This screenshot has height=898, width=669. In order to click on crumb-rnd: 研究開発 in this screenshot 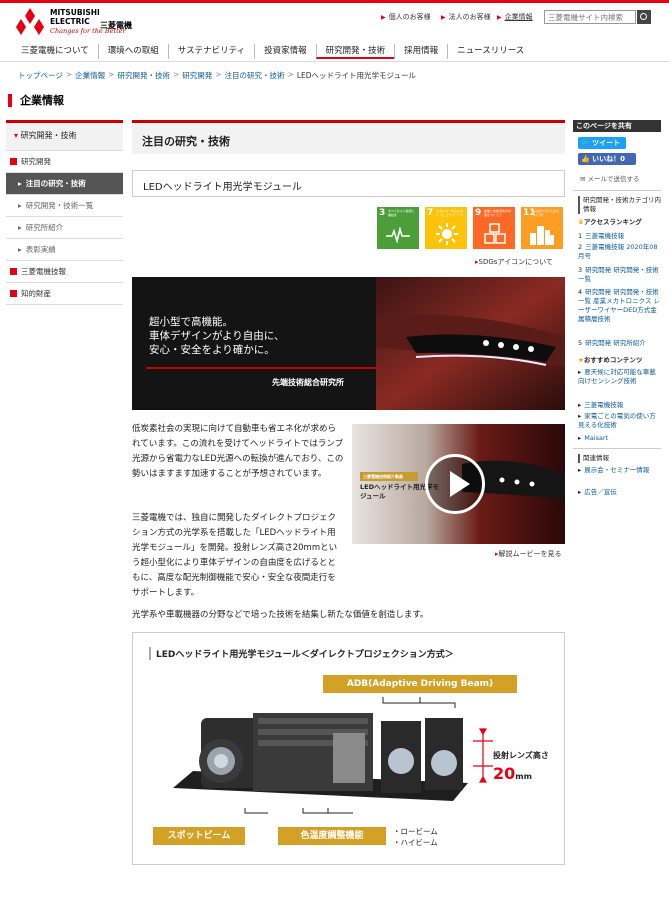, I will do `click(197, 75)`.